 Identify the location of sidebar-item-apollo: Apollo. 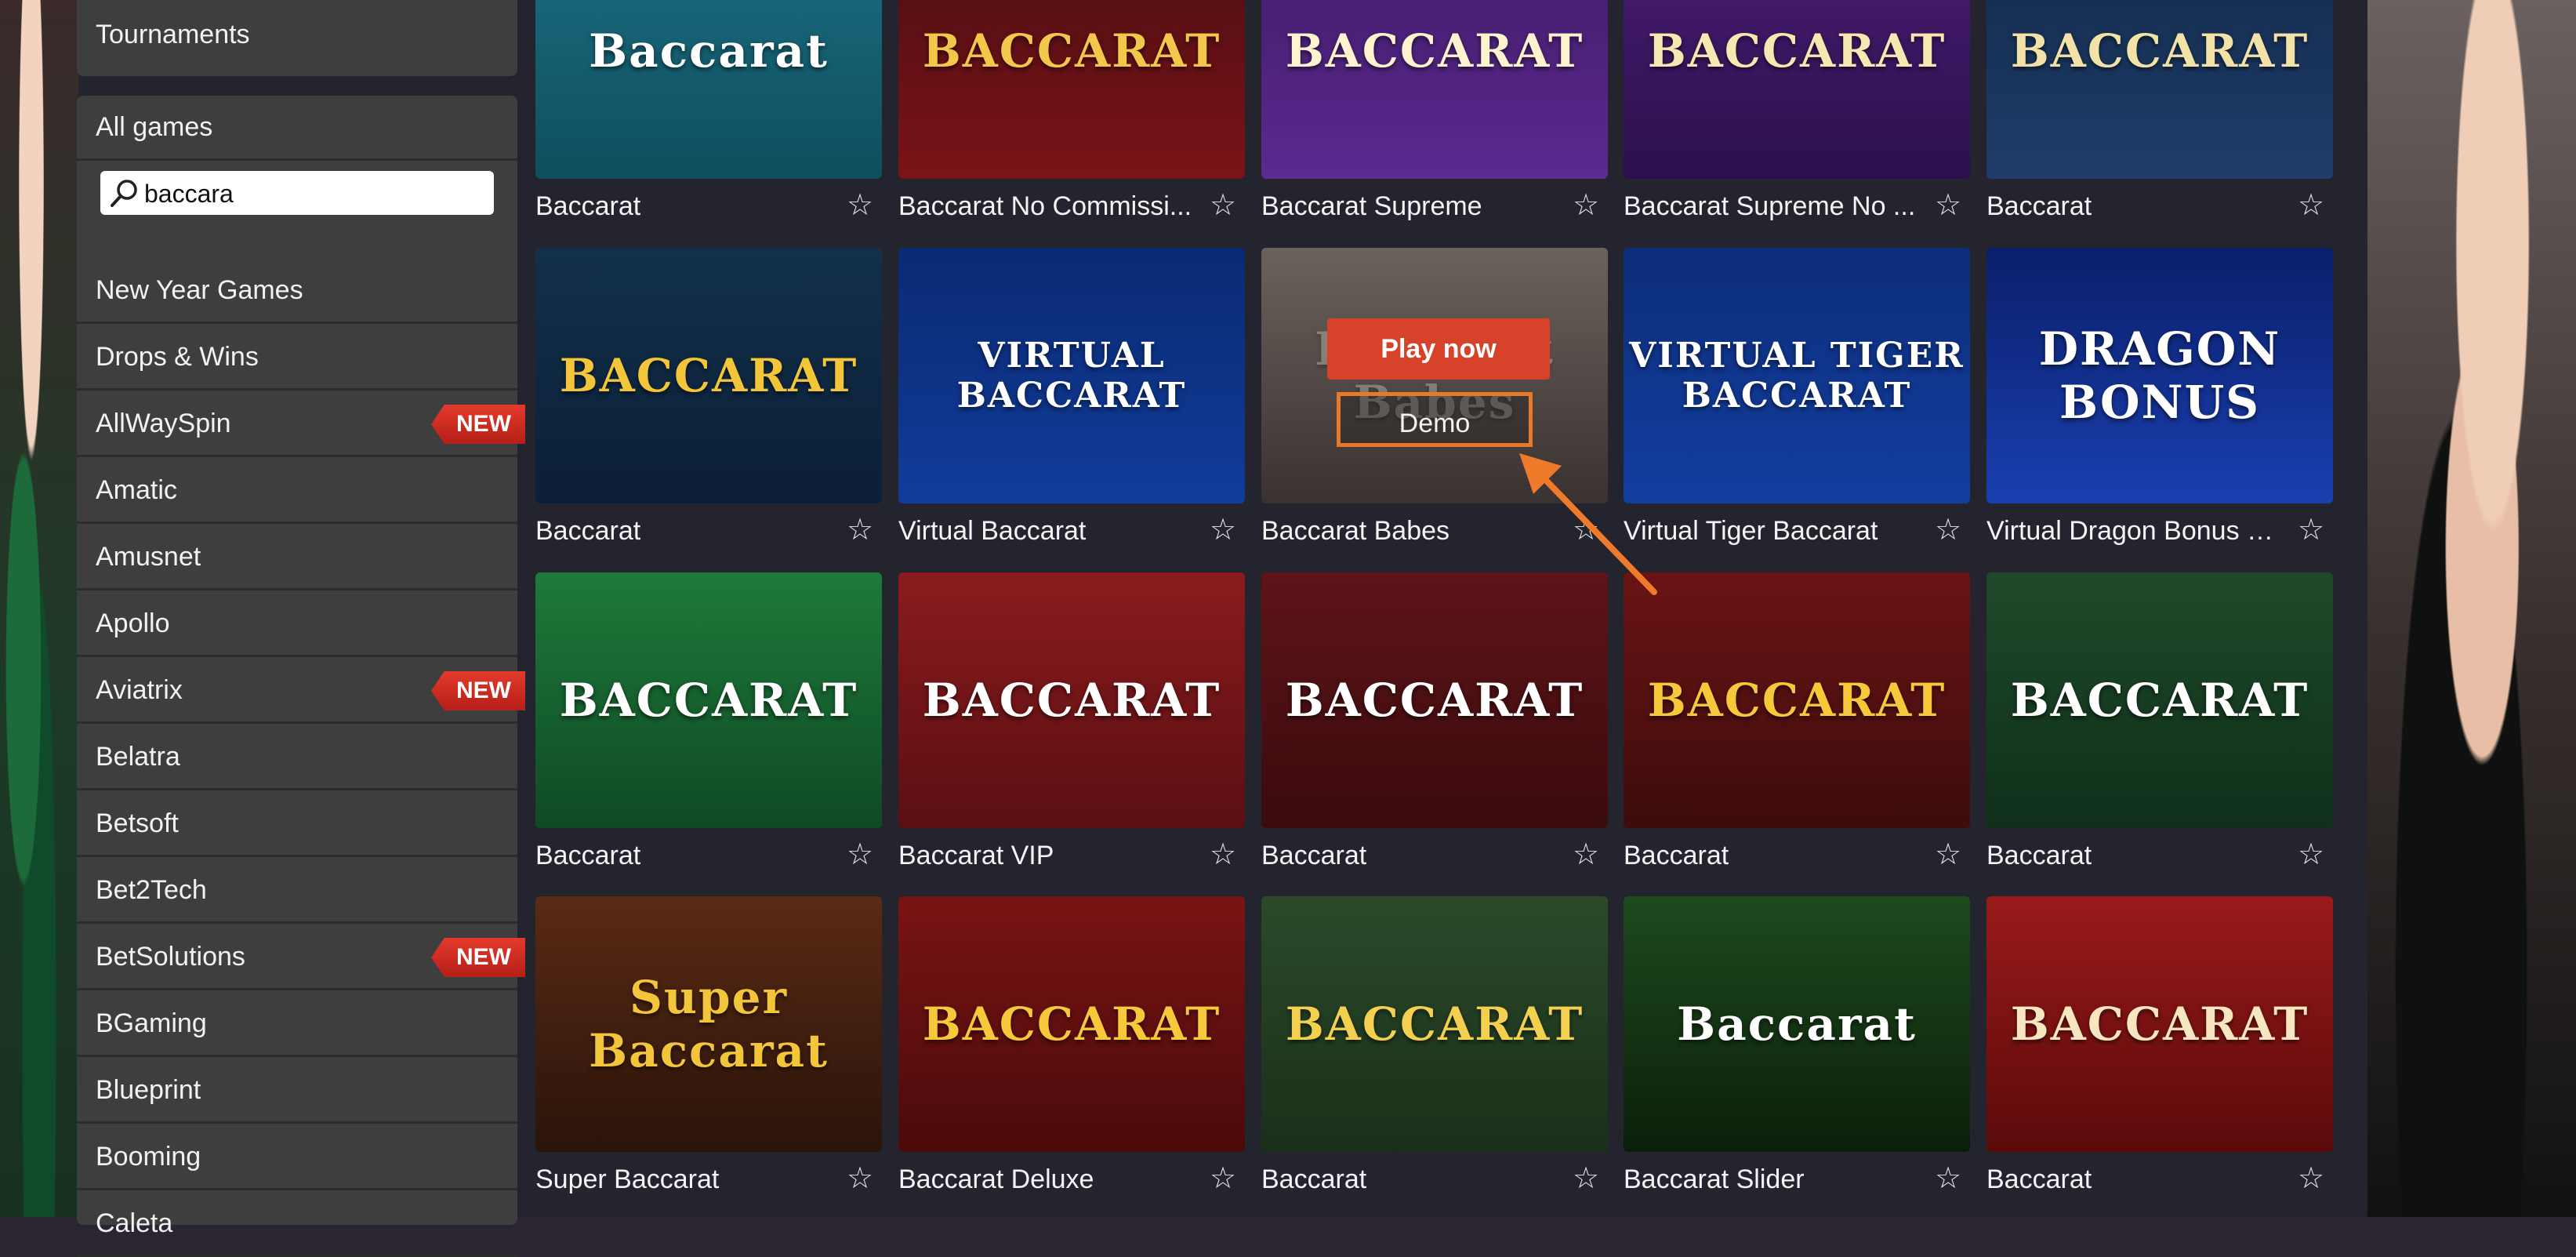
(297, 624).